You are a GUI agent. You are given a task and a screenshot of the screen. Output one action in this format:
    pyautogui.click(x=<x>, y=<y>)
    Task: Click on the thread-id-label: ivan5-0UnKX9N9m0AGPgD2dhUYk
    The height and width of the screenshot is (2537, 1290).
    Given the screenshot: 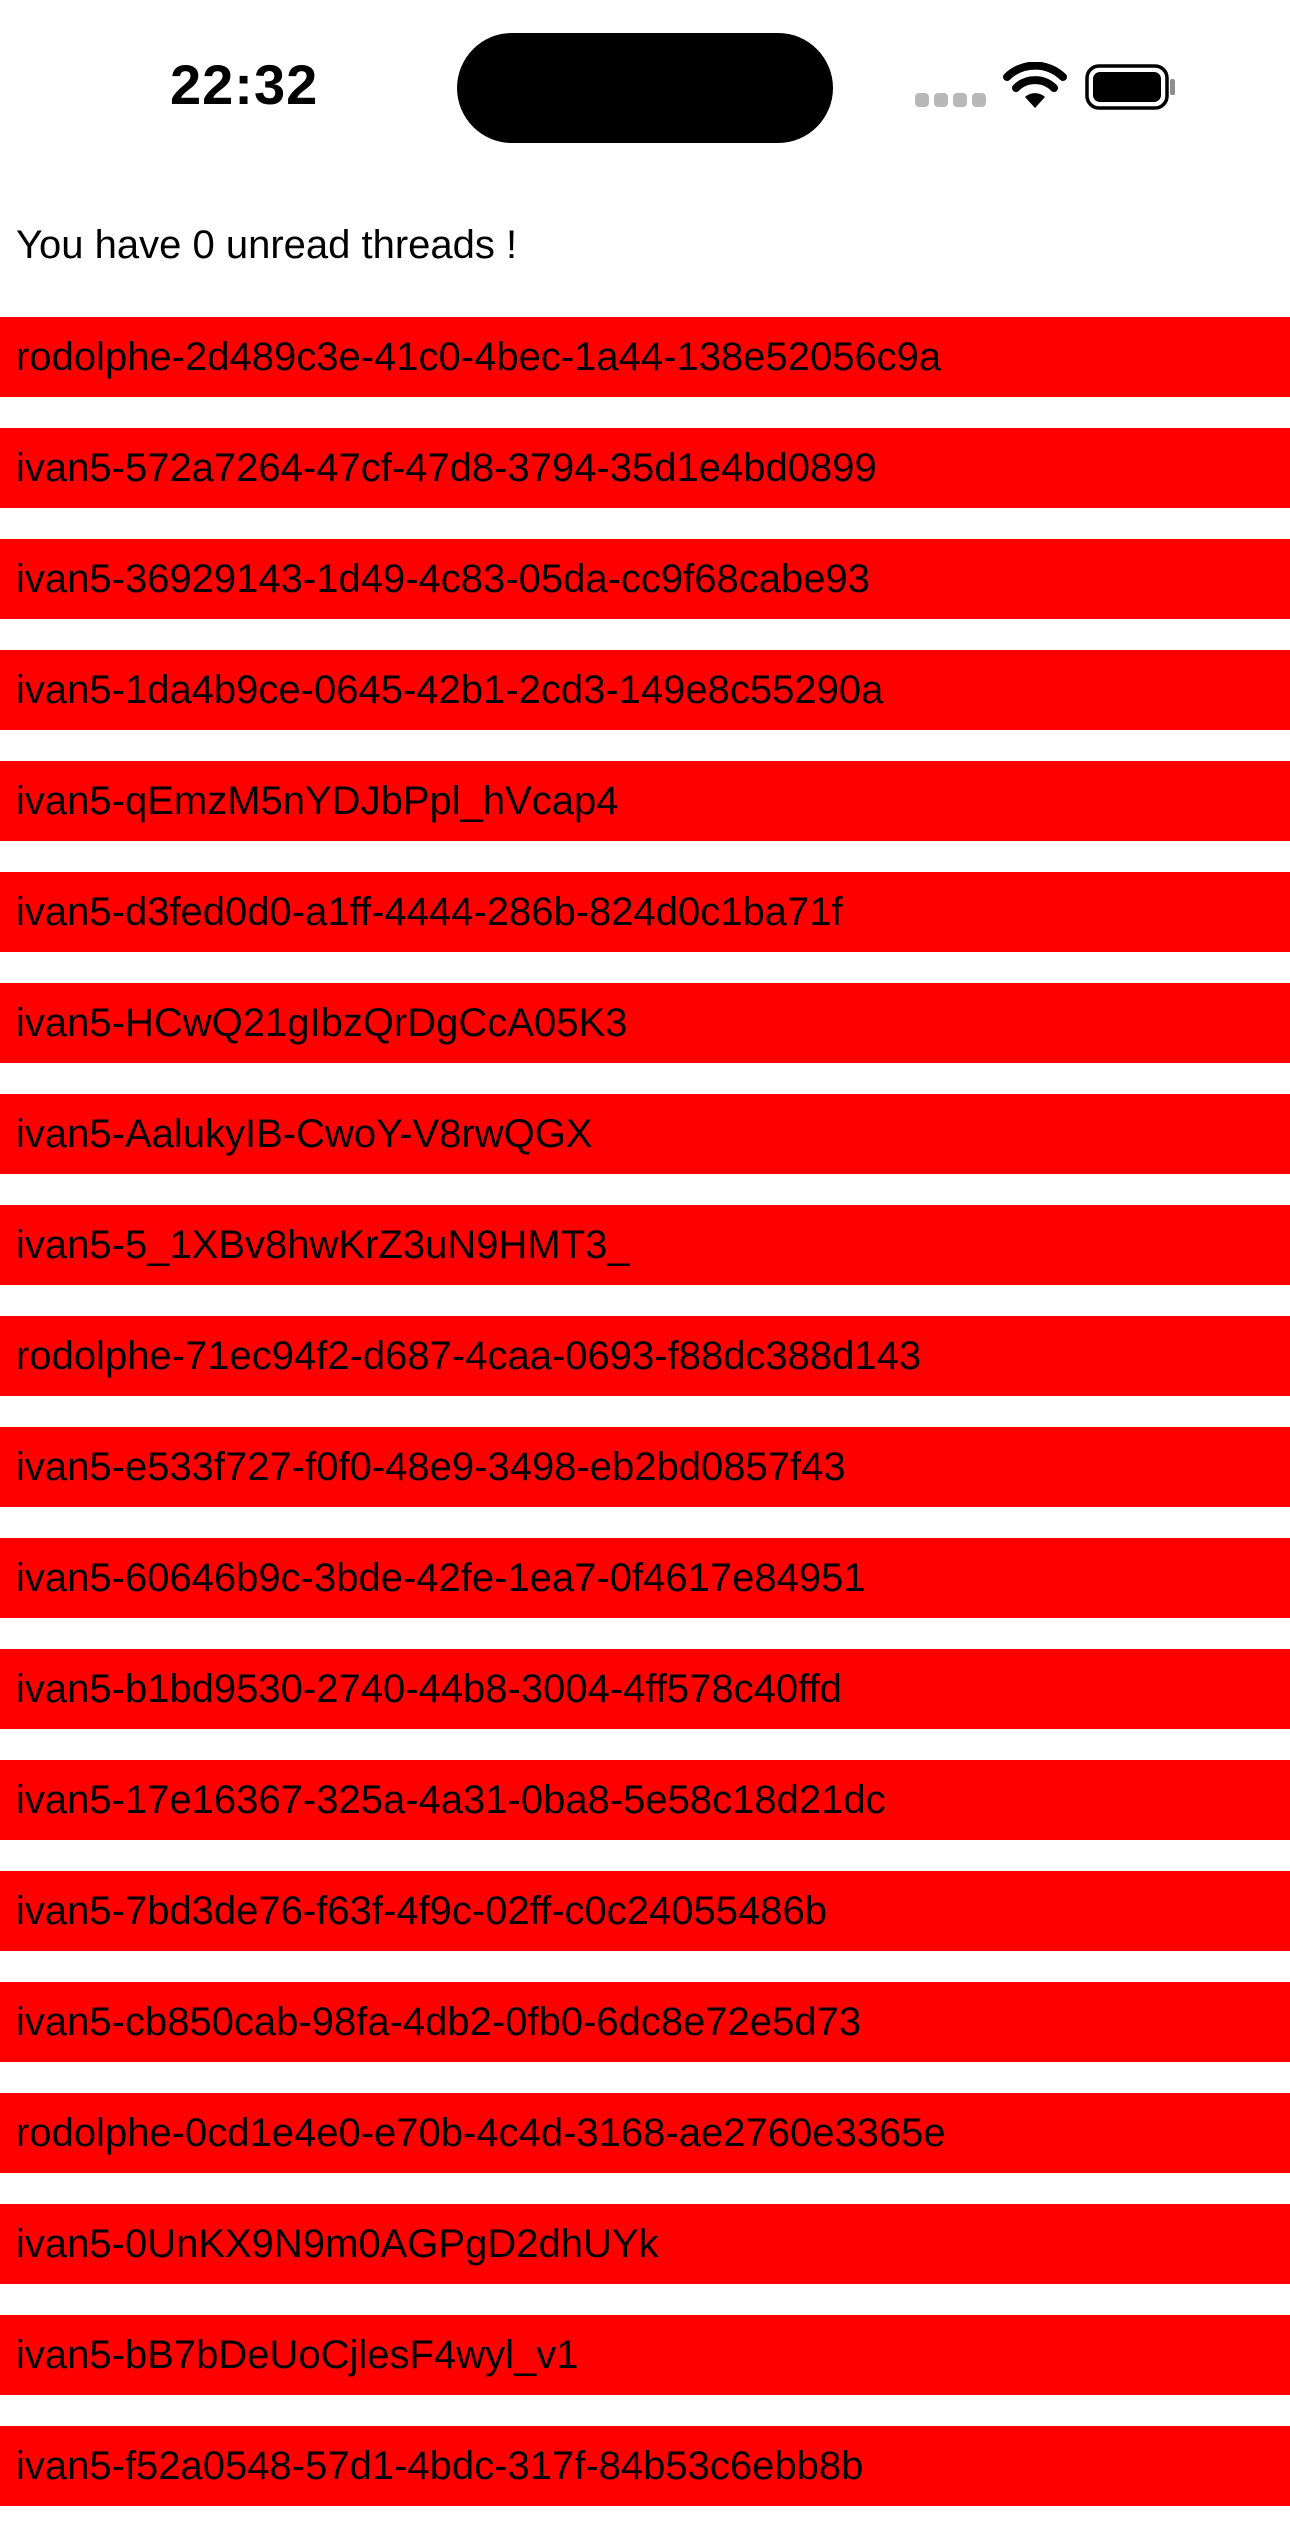 What is the action you would take?
    pyautogui.click(x=337, y=2243)
    